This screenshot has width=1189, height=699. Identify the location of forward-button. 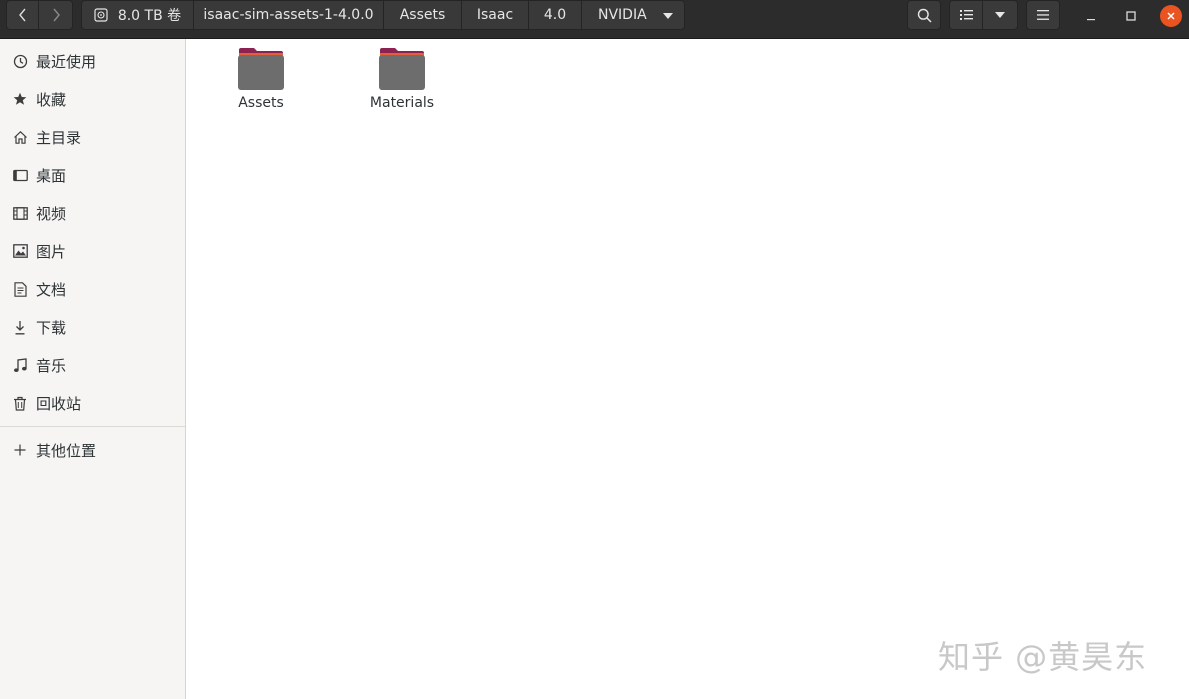
(56, 15).